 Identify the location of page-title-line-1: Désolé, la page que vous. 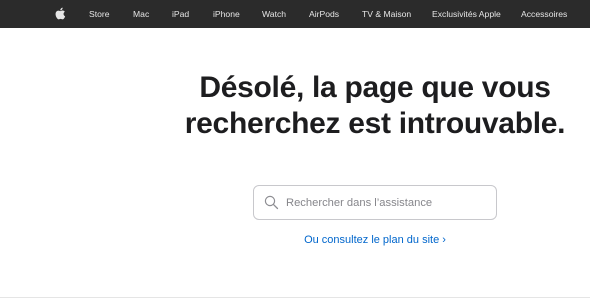
(375, 87).